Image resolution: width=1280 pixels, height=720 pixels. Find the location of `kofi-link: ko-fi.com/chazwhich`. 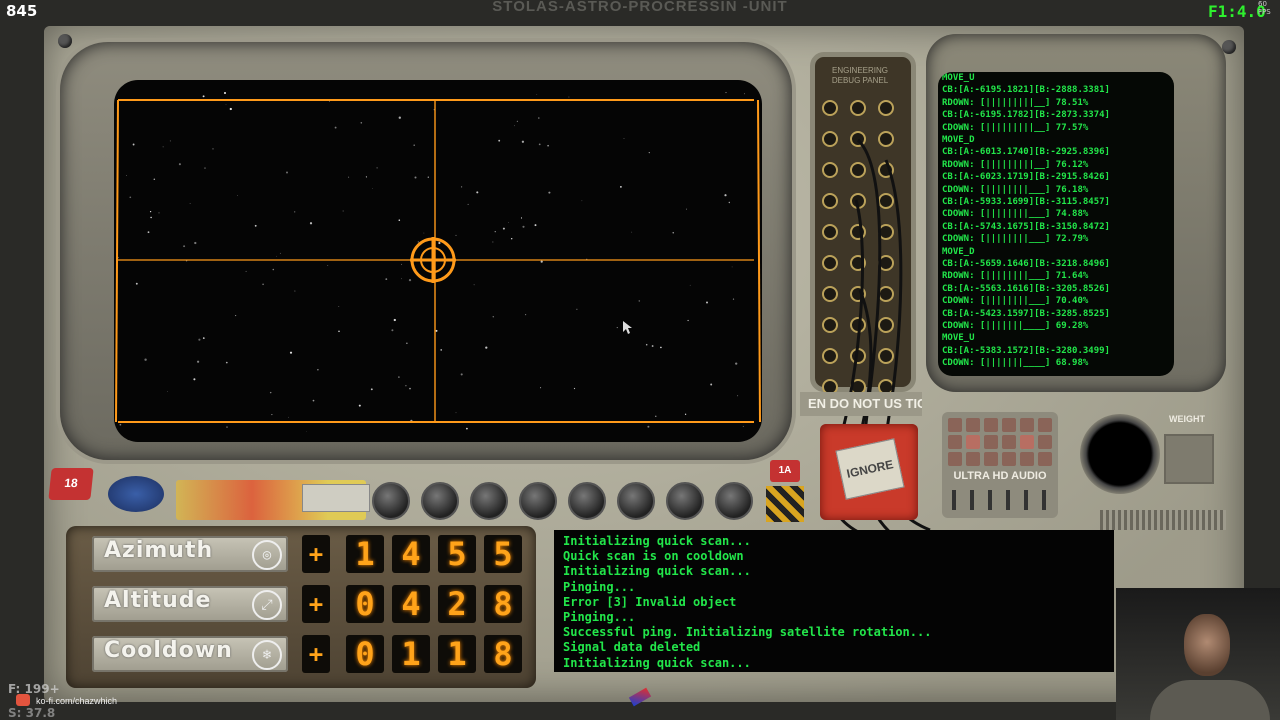

kofi-link: ko-fi.com/chazwhich is located at coordinates (76, 701).